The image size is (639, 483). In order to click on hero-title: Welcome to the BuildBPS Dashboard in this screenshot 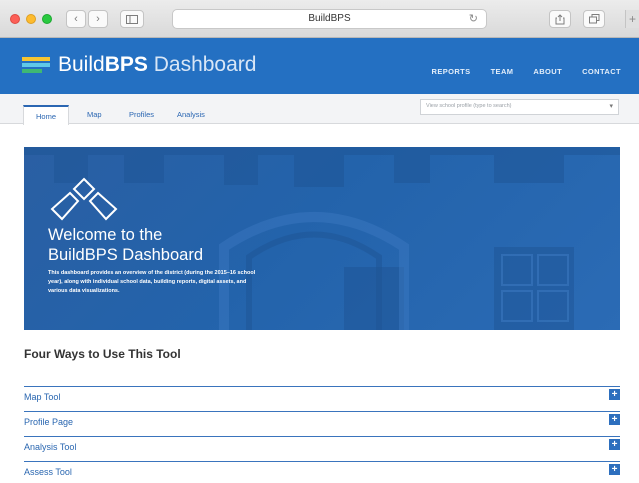, I will do `click(125, 245)`.